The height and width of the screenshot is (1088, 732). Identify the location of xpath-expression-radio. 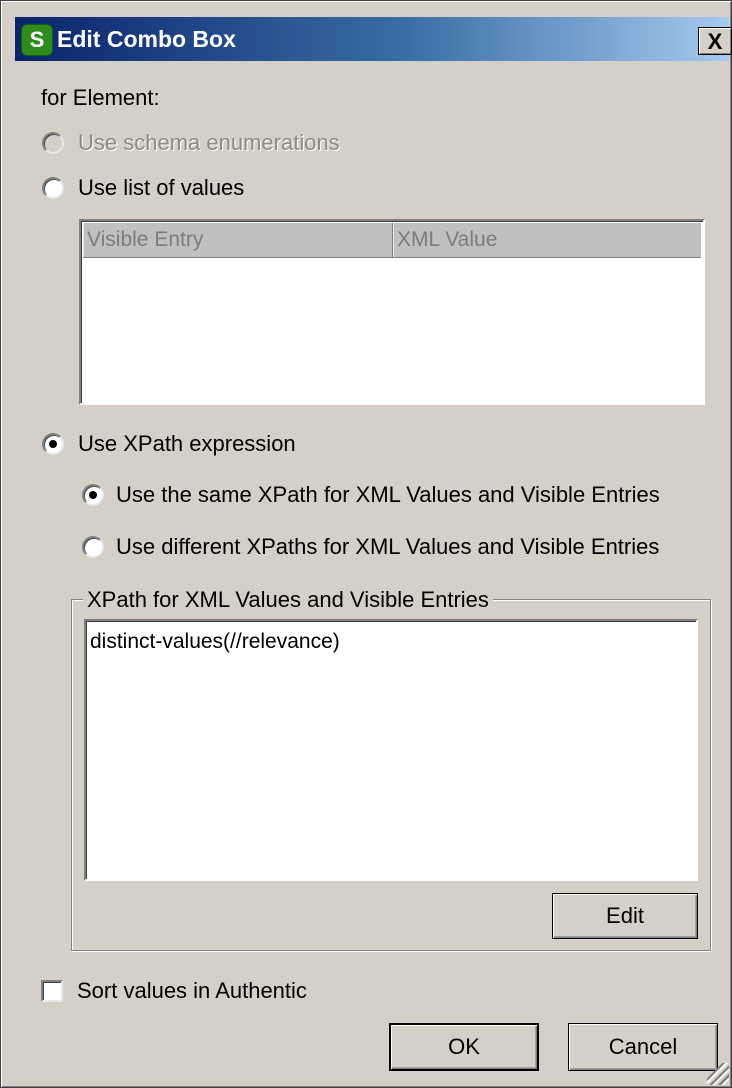
(53, 444).